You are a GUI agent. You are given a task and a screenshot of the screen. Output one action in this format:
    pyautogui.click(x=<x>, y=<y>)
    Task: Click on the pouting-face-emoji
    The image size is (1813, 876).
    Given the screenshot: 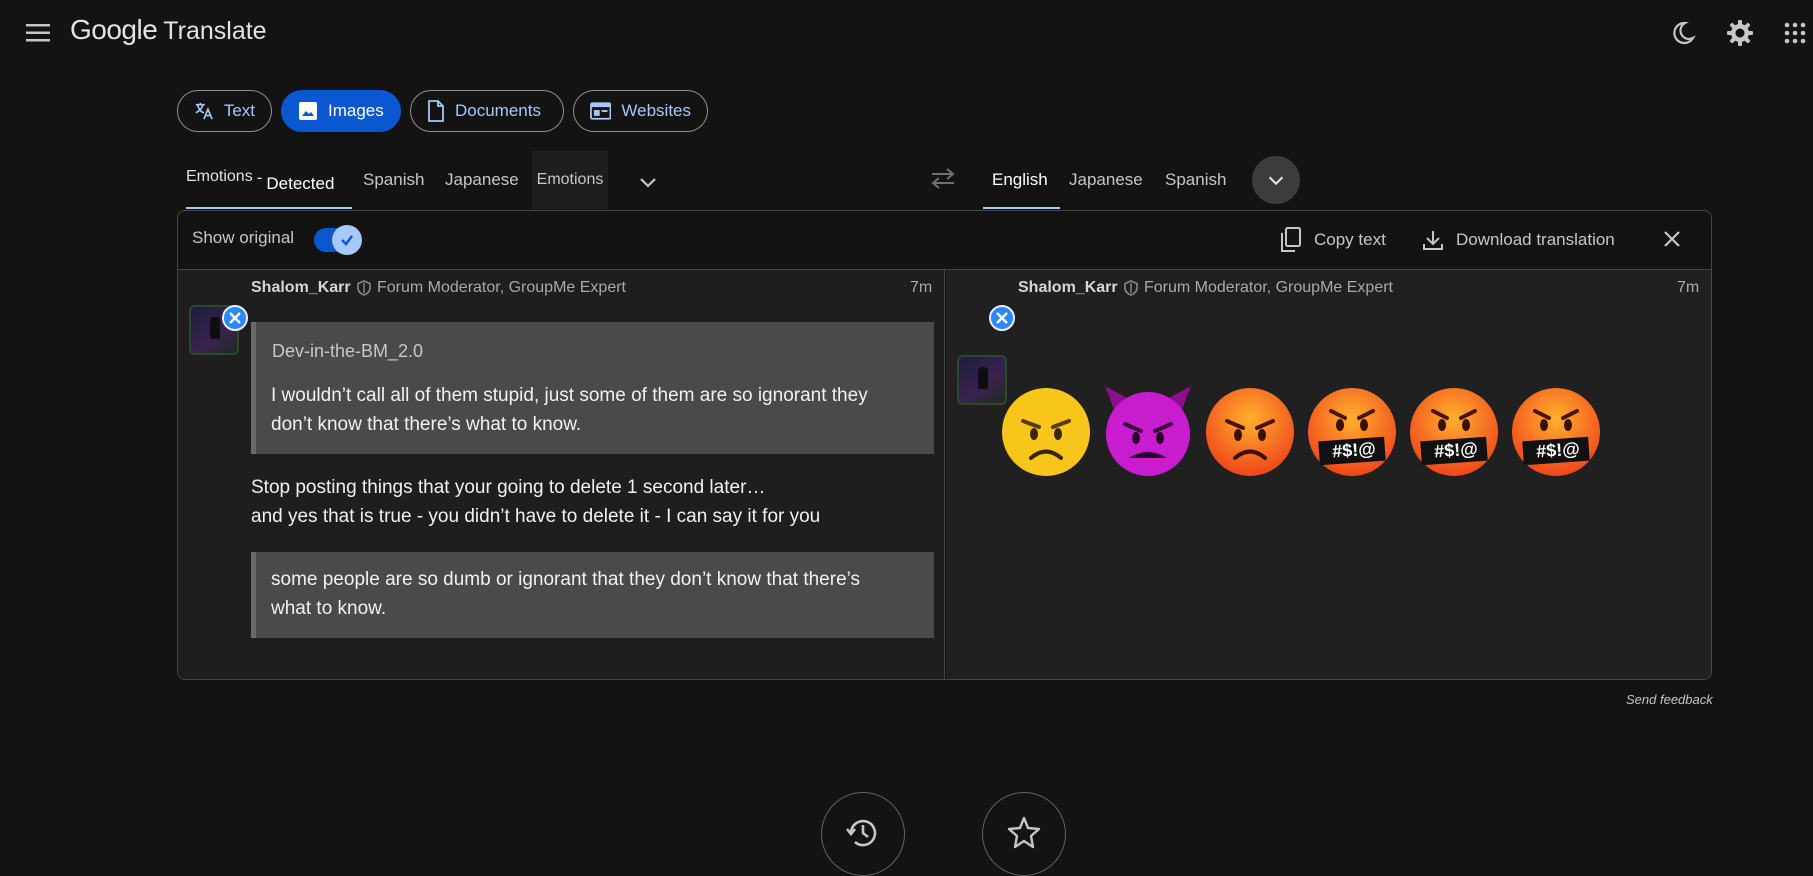 What is the action you would take?
    pyautogui.click(x=1250, y=432)
    